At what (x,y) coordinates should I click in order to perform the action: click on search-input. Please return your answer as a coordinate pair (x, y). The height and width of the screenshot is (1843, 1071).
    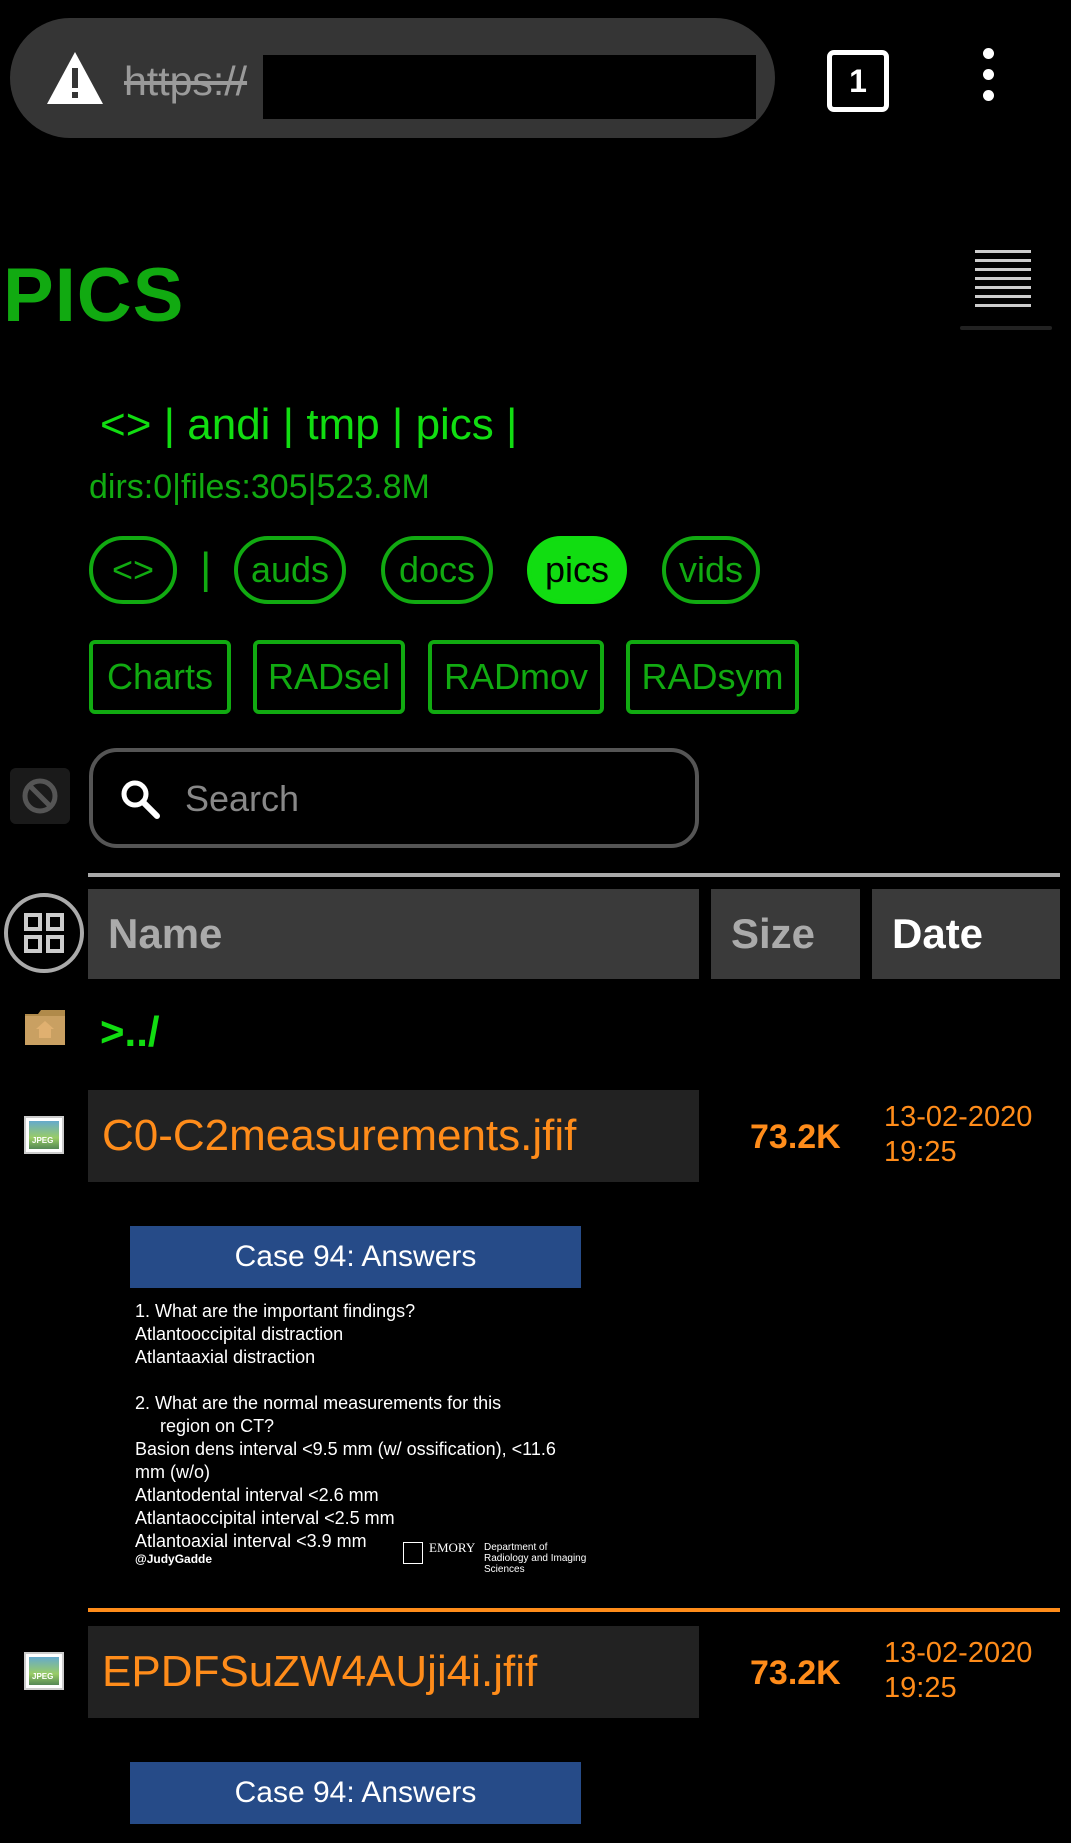
    Looking at the image, I should click on (430, 799).